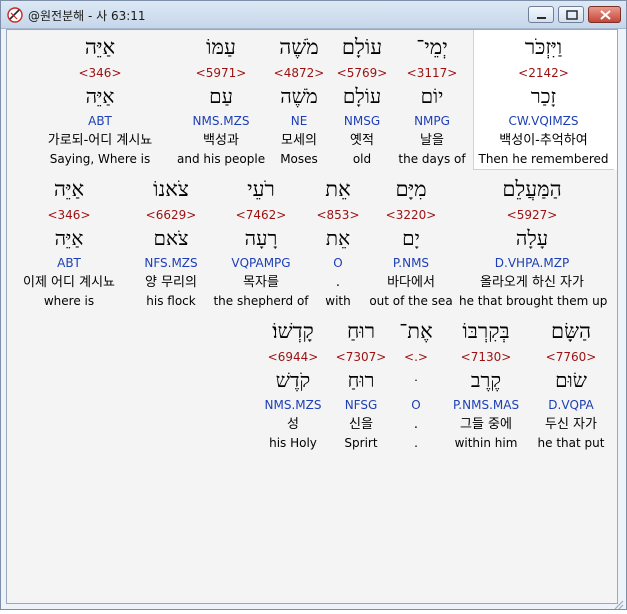 The width and height of the screenshot is (627, 614). Describe the element at coordinates (432, 96) in the screenshot. I see `lemma-word: יוֹם` at that location.